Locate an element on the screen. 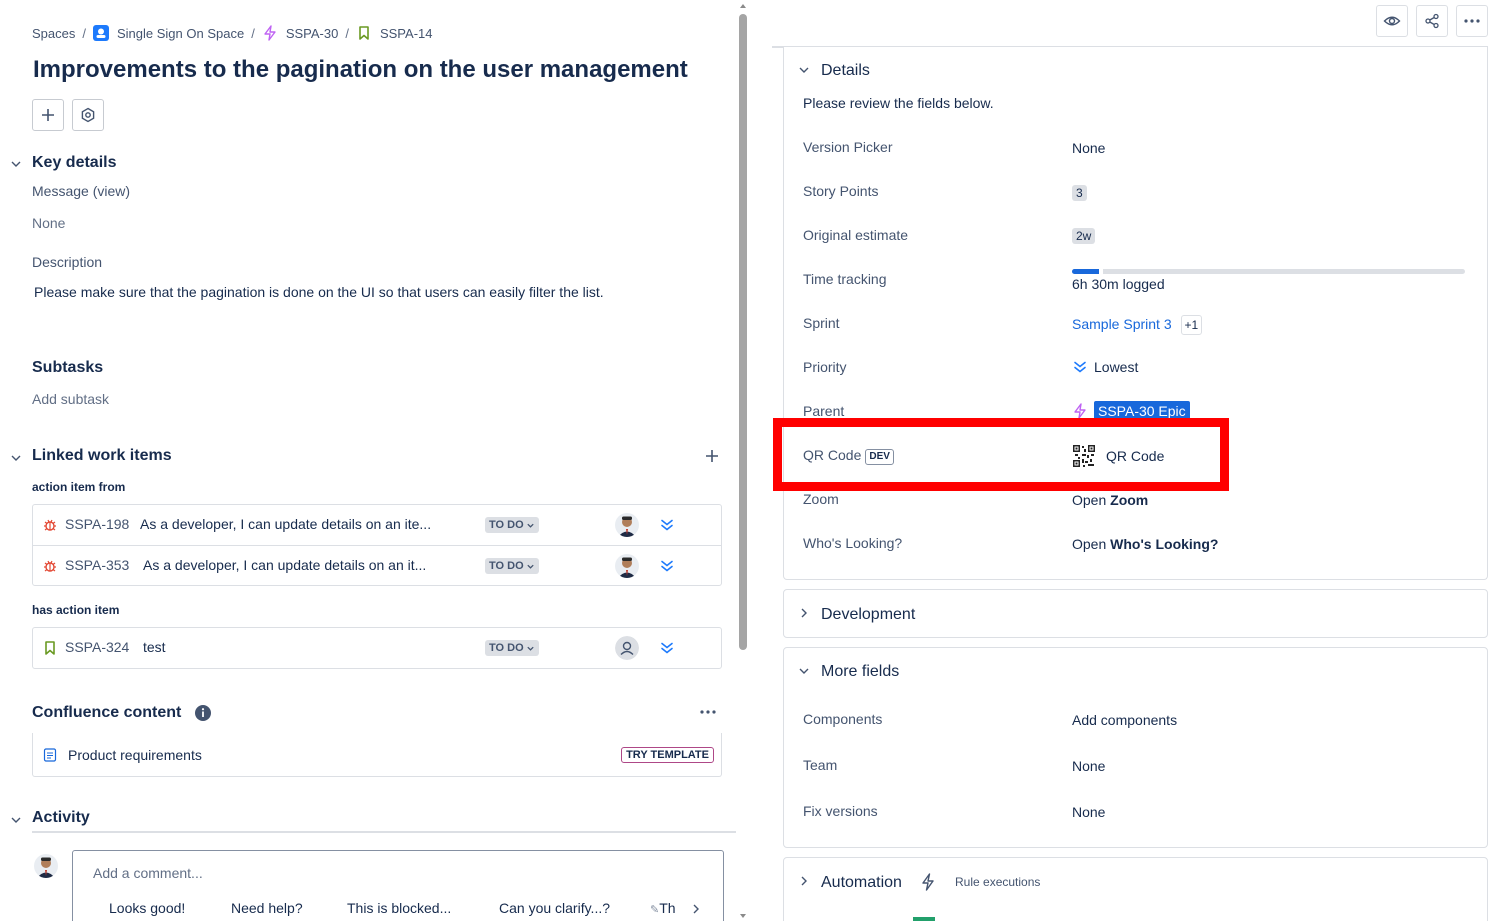 The width and height of the screenshot is (1500, 921). add-subtask-link: Add subtask is located at coordinates (70, 399).